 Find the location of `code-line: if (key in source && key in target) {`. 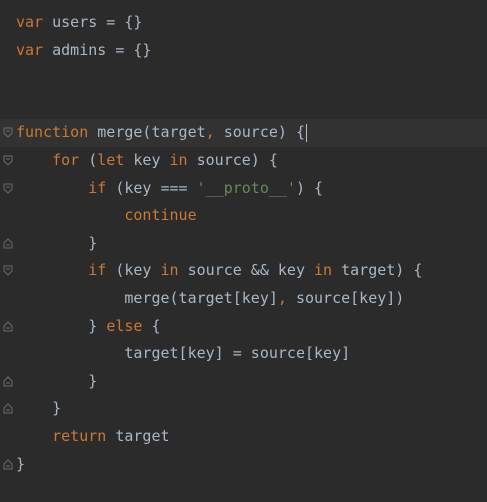

code-line: if (key in source && key in target) { is located at coordinates (251, 271).